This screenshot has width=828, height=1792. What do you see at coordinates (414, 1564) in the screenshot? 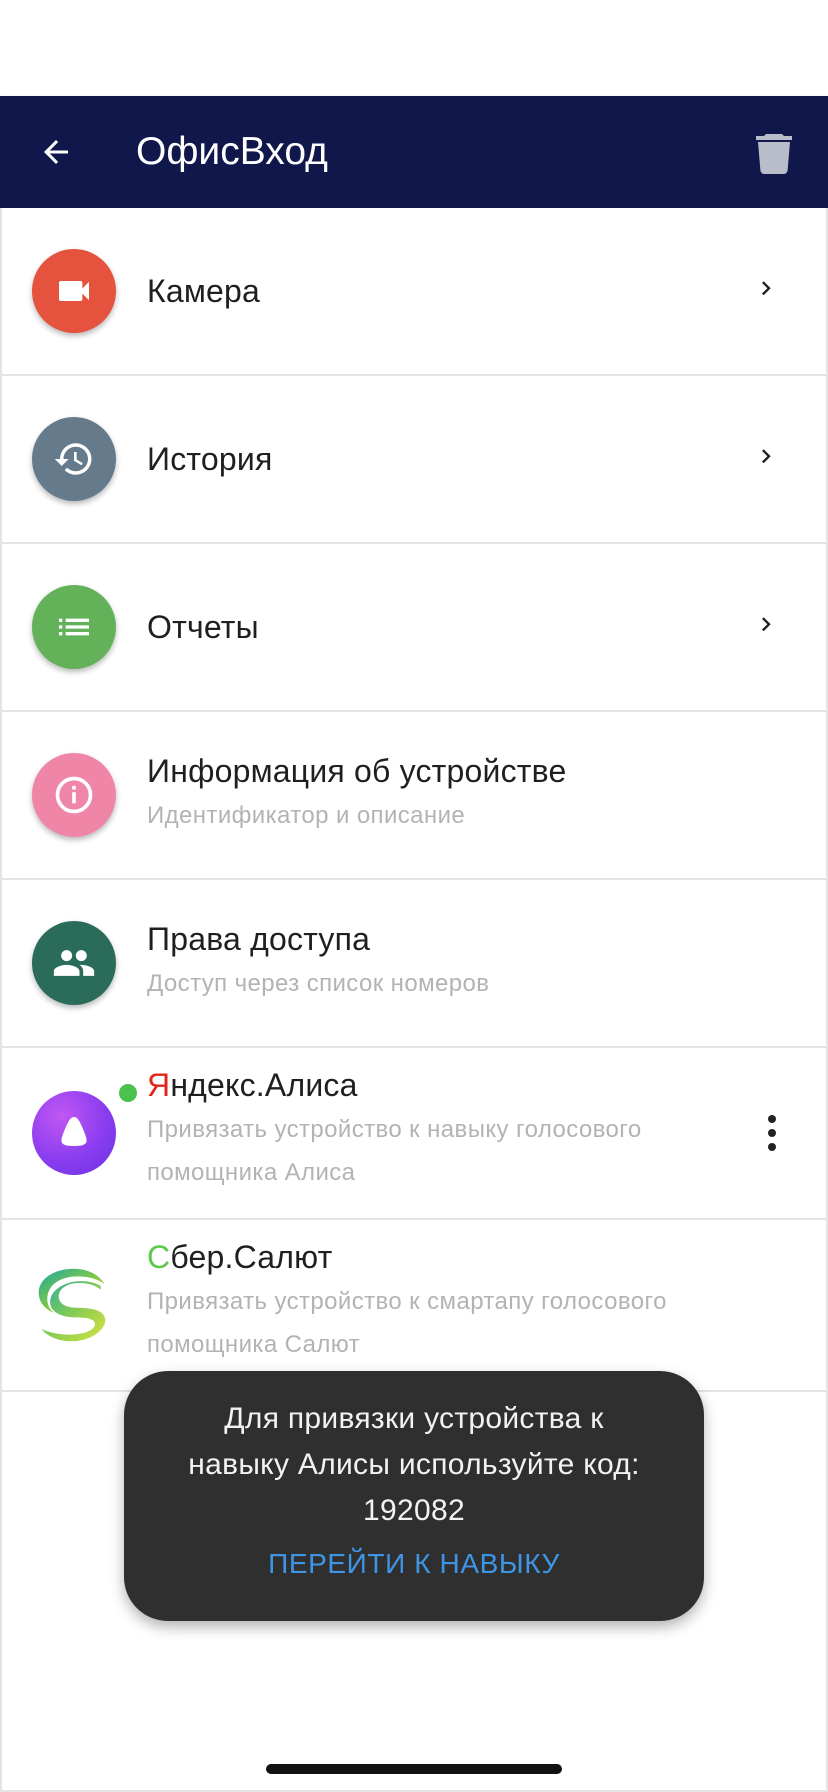
I see `go-to-skill-button: ПЕРЕЙТИ К НАВЫКУ` at bounding box center [414, 1564].